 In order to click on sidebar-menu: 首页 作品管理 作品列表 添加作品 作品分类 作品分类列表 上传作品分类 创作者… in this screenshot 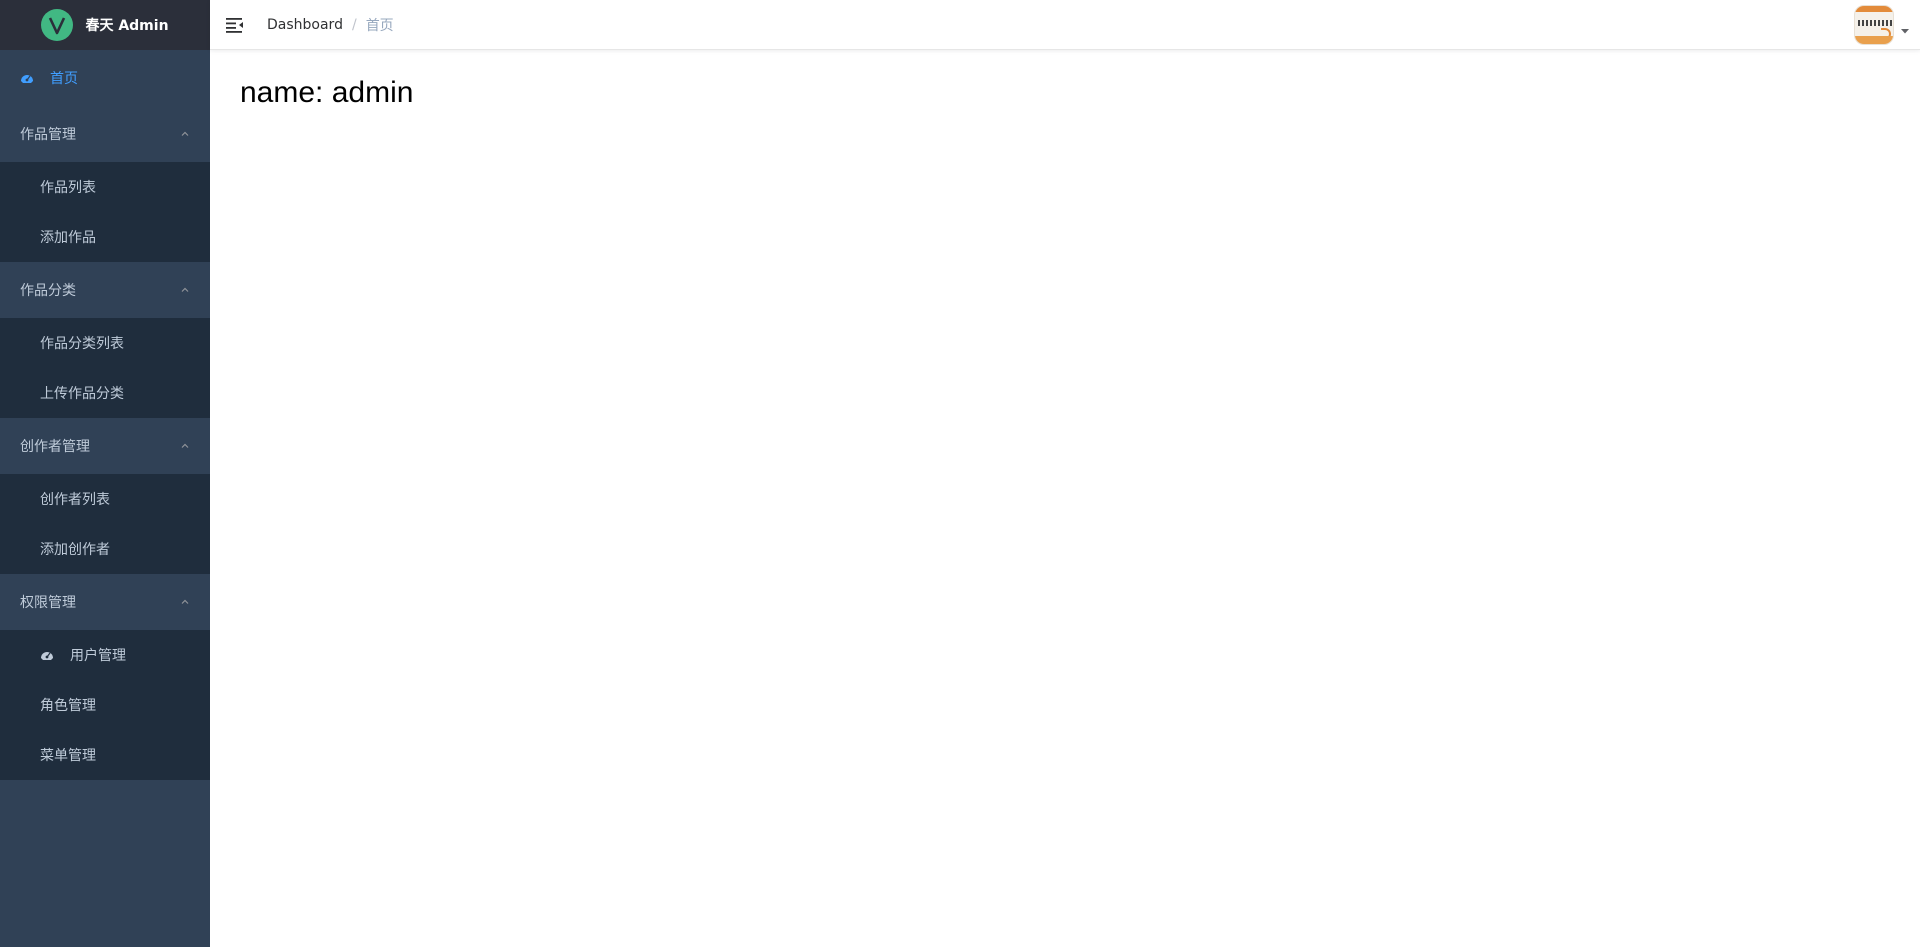, I will do `click(105, 415)`.